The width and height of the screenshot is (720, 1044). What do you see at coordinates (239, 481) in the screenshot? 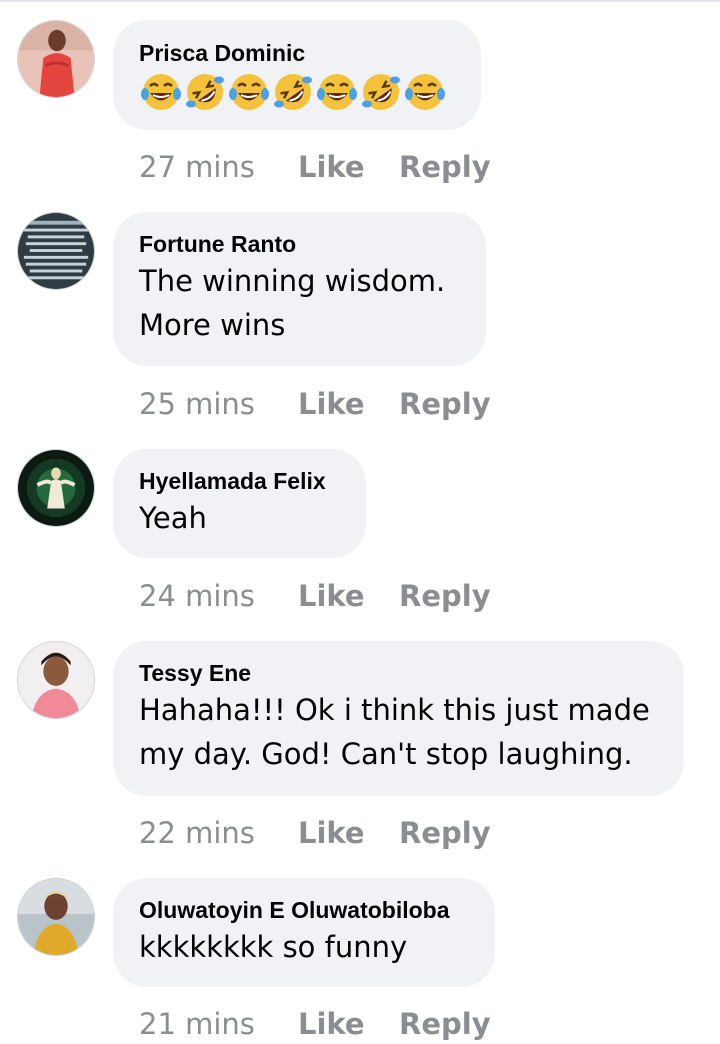
I see `comment-author: Hyellamada Felix` at bounding box center [239, 481].